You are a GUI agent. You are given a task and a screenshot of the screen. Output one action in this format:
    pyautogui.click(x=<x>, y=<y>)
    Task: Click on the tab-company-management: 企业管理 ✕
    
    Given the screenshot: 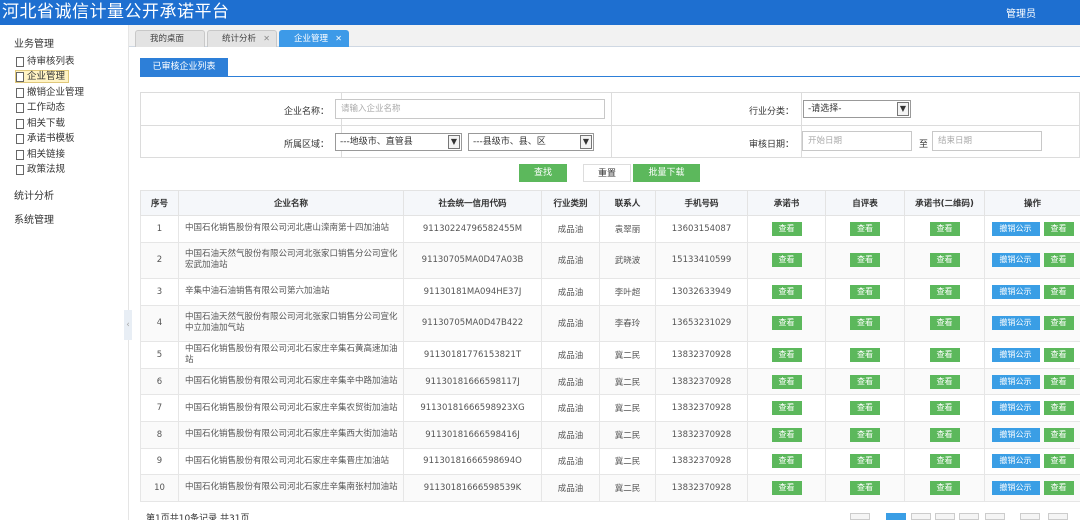 What is the action you would take?
    pyautogui.click(x=314, y=38)
    